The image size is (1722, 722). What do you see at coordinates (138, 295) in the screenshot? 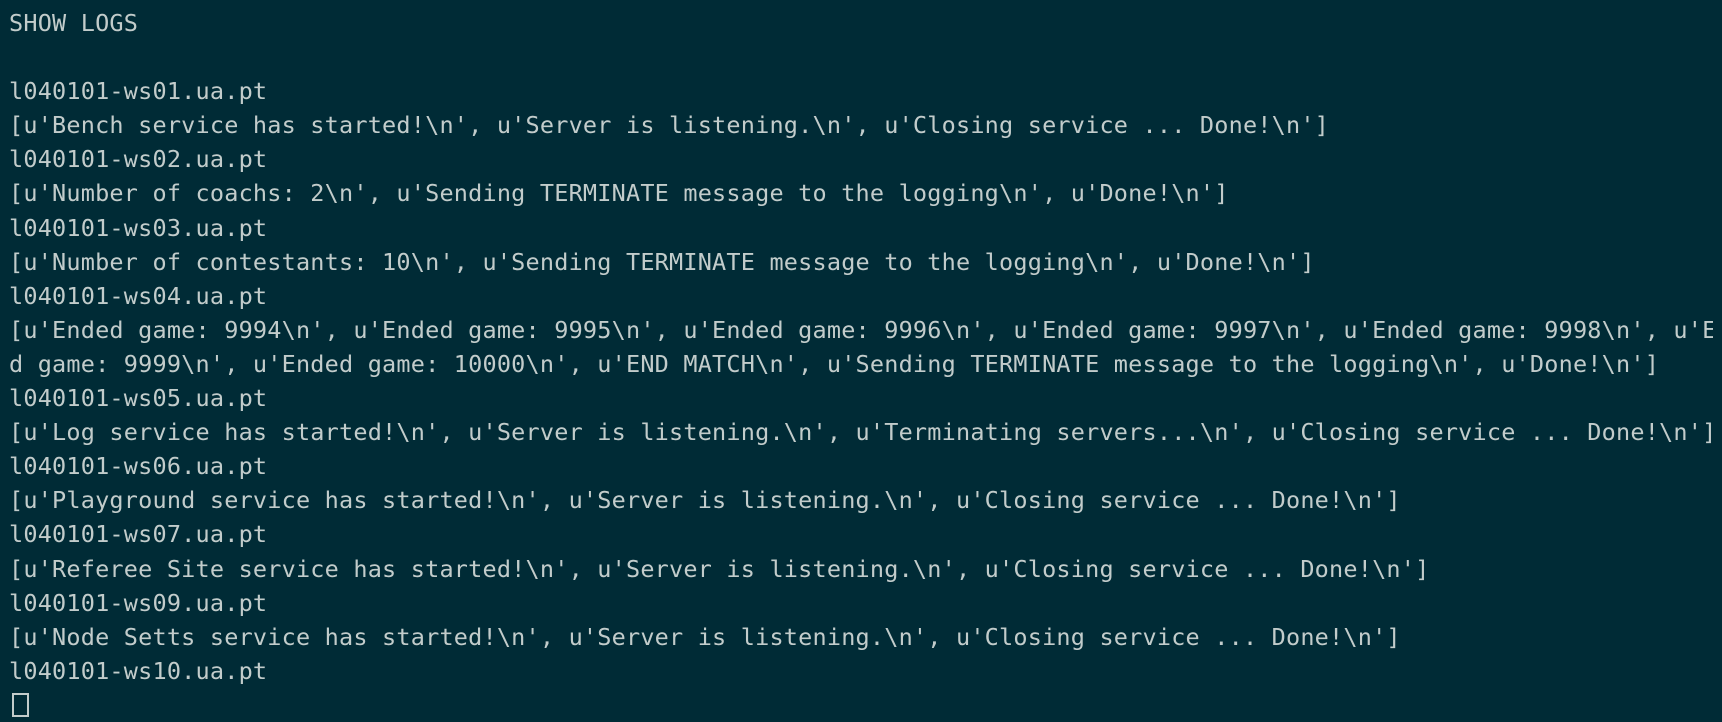
I see `terminal-line-host: l040101-ws04.ua.pt` at bounding box center [138, 295].